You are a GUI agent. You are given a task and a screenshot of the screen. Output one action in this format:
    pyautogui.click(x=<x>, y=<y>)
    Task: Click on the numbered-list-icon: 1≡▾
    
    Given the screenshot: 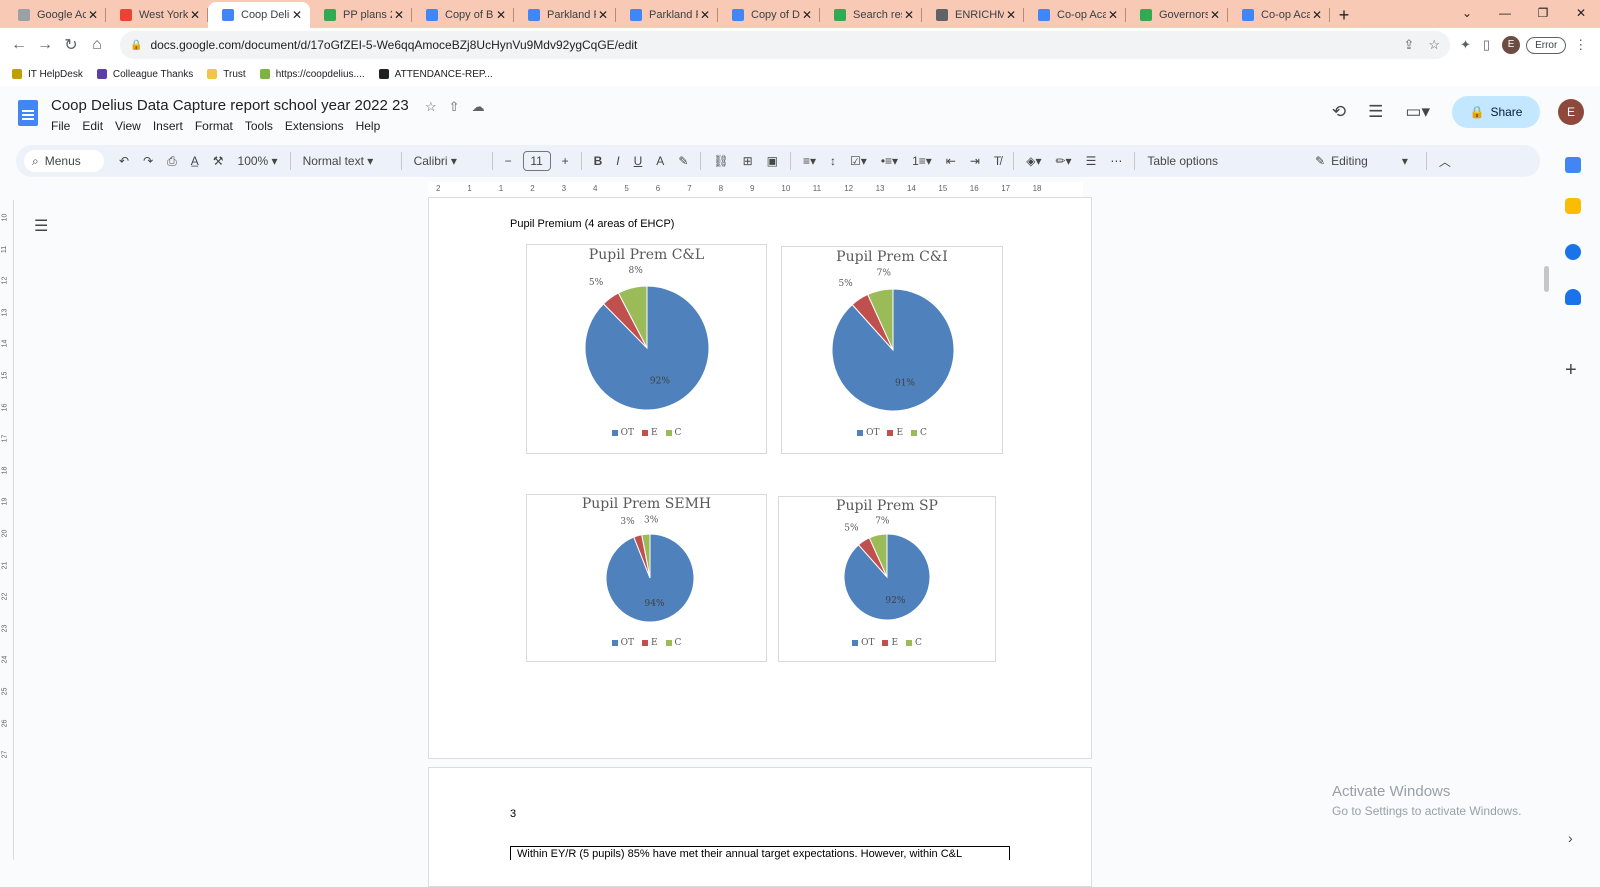 What is the action you would take?
    pyautogui.click(x=922, y=161)
    